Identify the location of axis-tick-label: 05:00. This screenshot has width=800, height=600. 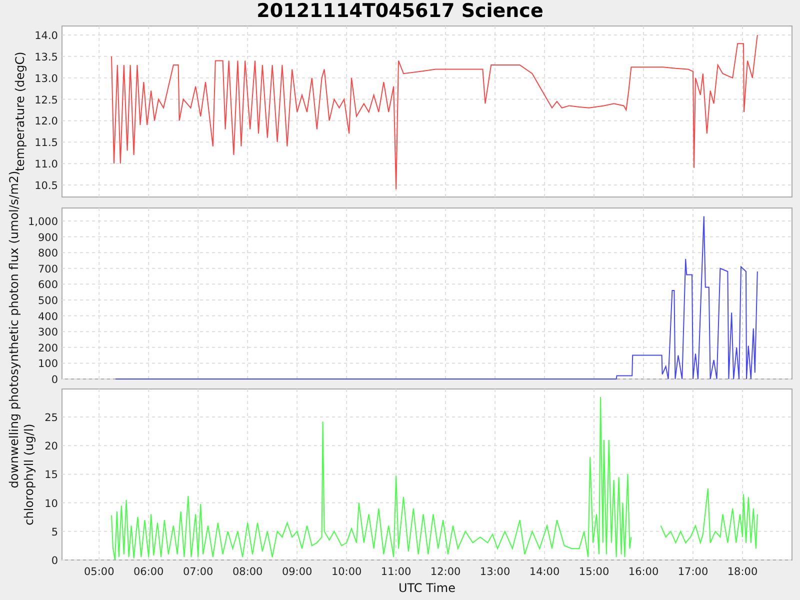
(99, 572).